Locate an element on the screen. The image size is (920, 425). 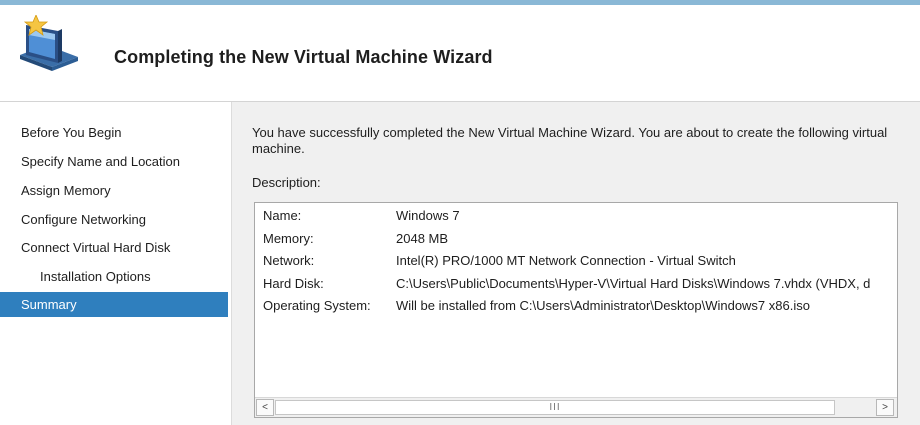
horizontal-scrollbar: < III > is located at coordinates (576, 407).